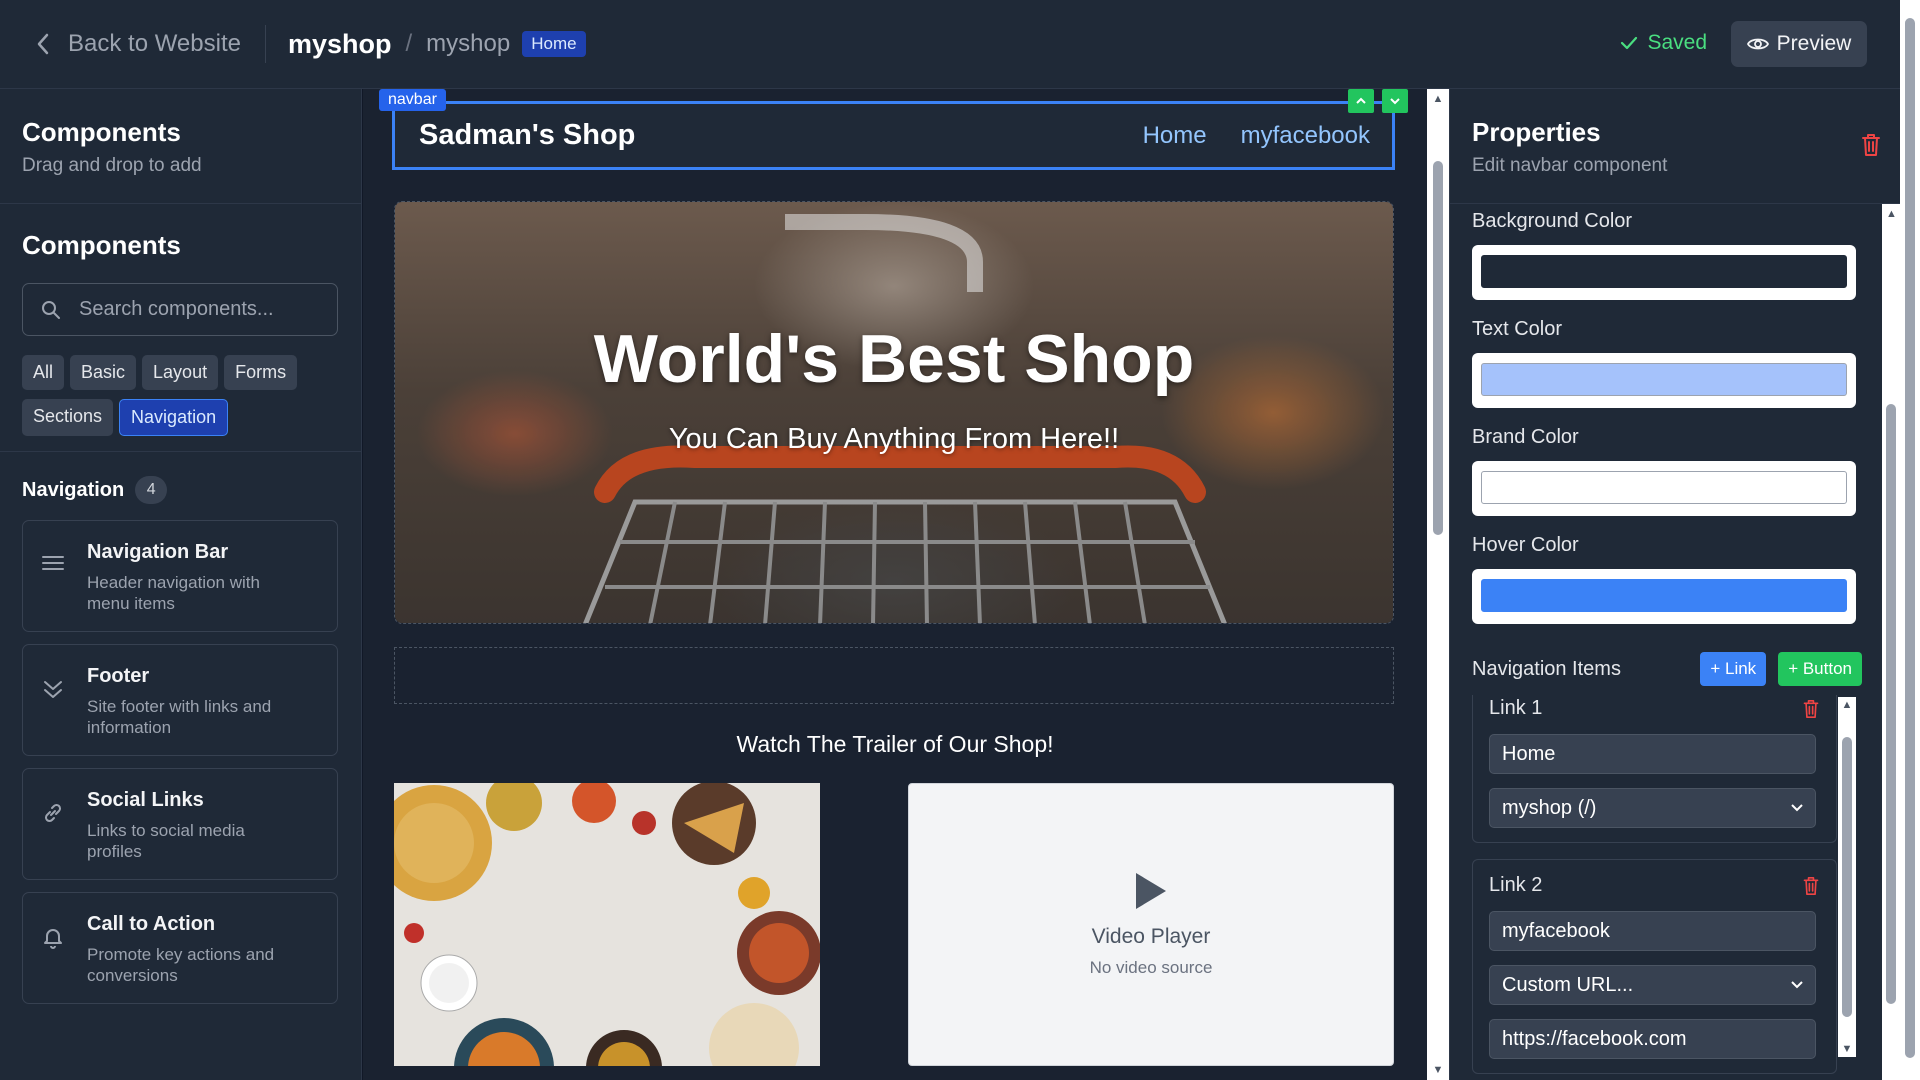  I want to click on link-icon, so click(55, 815).